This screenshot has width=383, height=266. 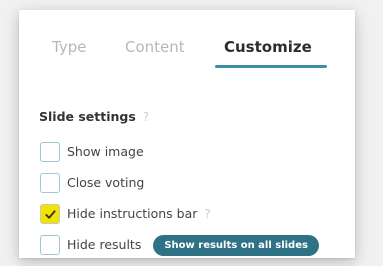 I want to click on option-show-image: Show image, so click(x=92, y=152).